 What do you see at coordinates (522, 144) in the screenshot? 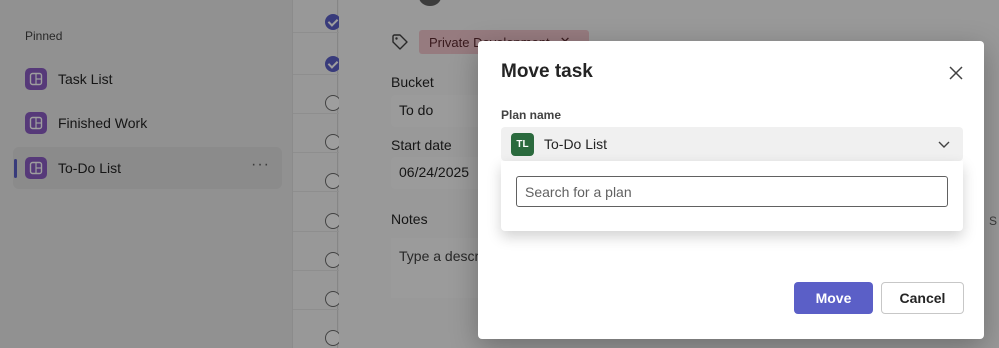
I see `plan-initials-badge: TL` at bounding box center [522, 144].